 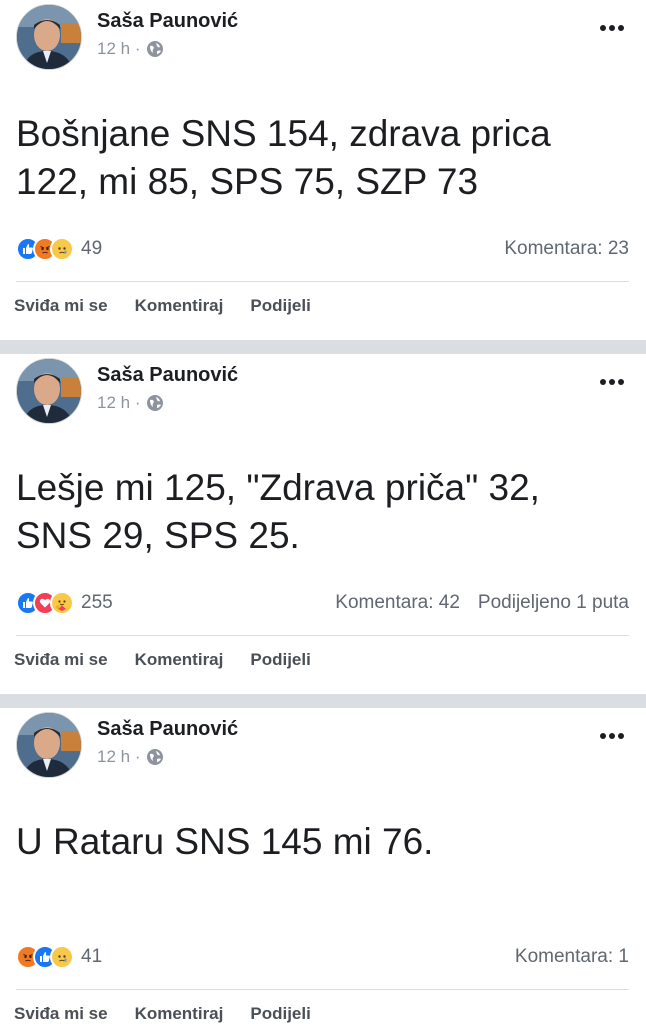 I want to click on post-stats: 49 Komentara: 23, so click(x=322, y=249).